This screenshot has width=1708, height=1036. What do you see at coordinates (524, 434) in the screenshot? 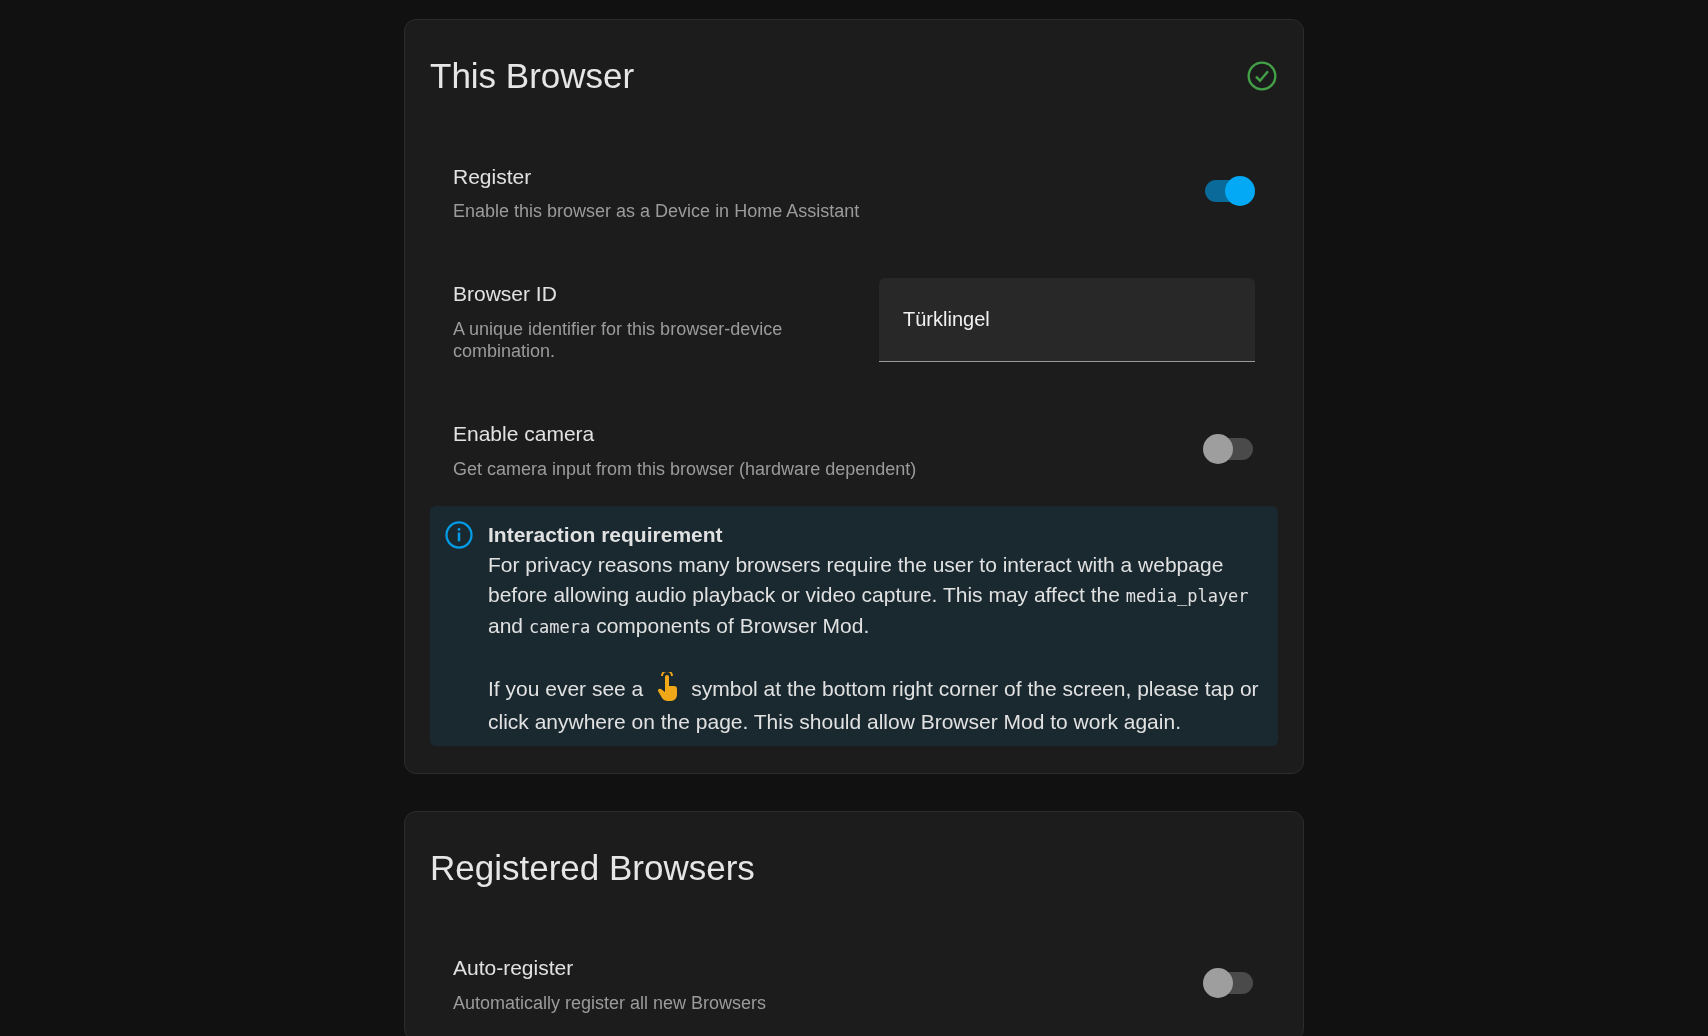
I see `setting-label: Enable camera` at bounding box center [524, 434].